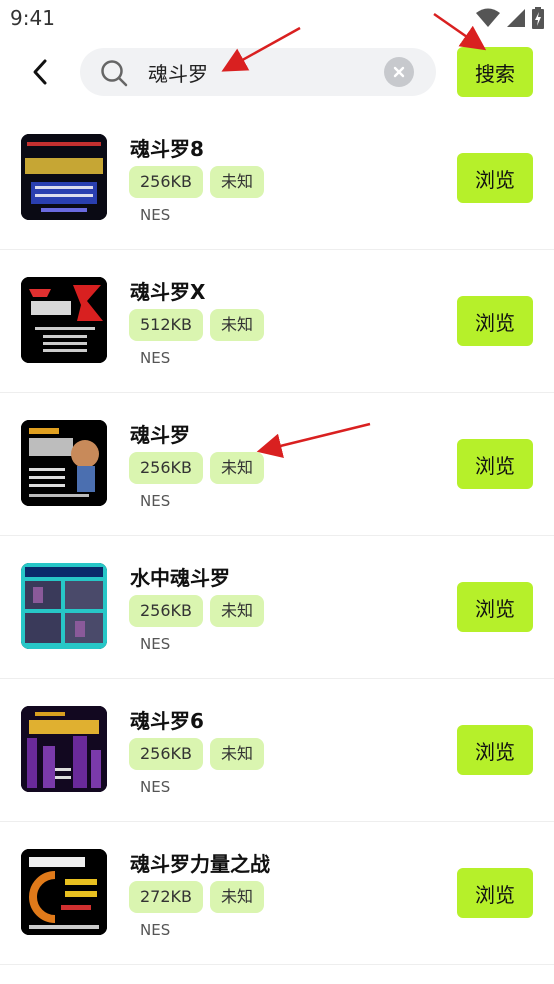  Describe the element at coordinates (277, 321) in the screenshot. I see `list-item: 魂斗罗X 512KB 未知 NES 浏览` at that location.